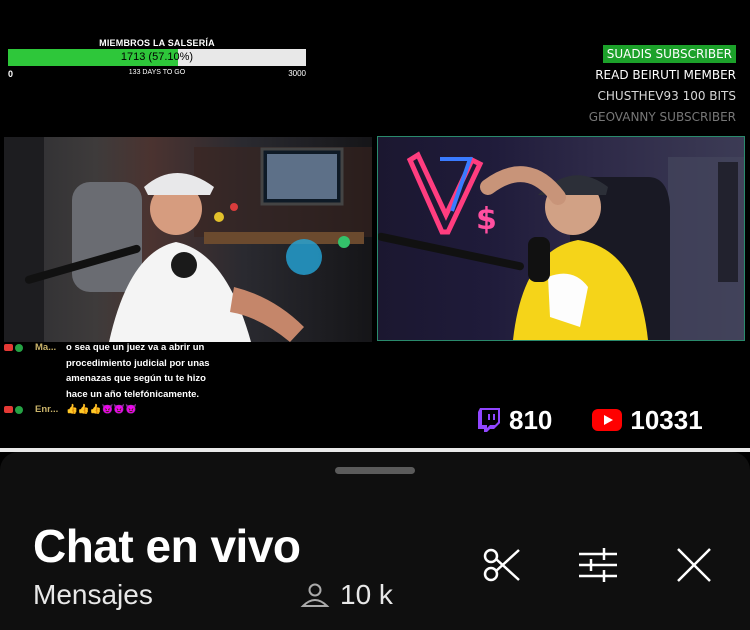 Image resolution: width=750 pixels, height=630 pixels. Describe the element at coordinates (662, 54) in the screenshot. I see `event-item: SUADIS SUBSCRIBER` at that location.